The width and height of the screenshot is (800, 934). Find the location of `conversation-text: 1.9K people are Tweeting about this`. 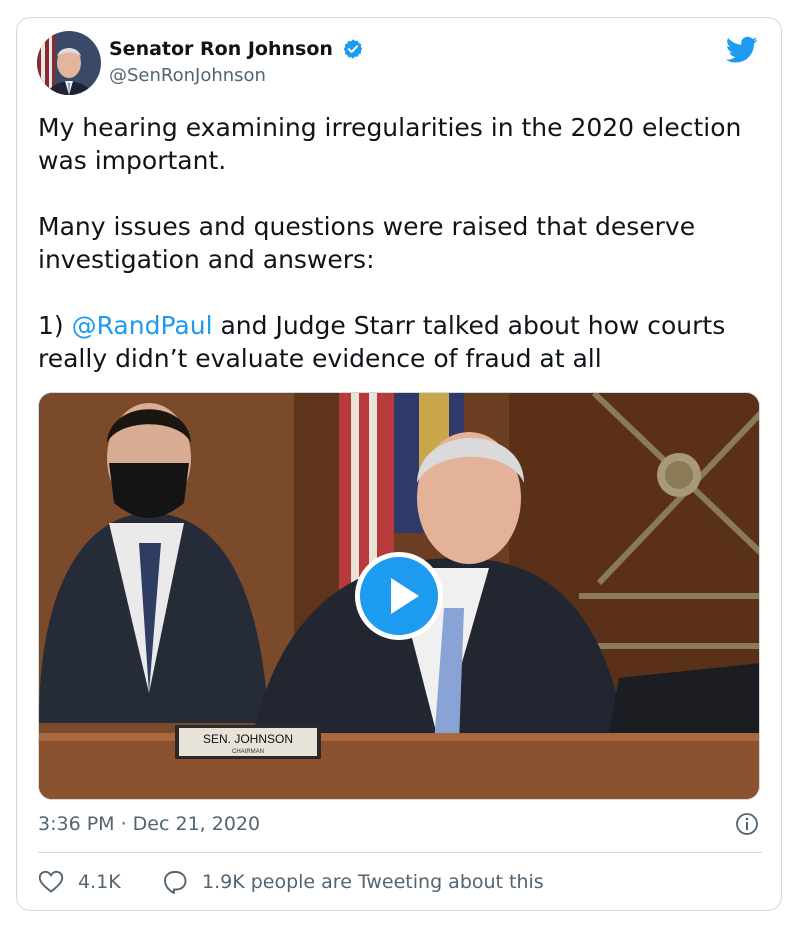

conversation-text: 1.9K people are Tweeting about this is located at coordinates (373, 882).